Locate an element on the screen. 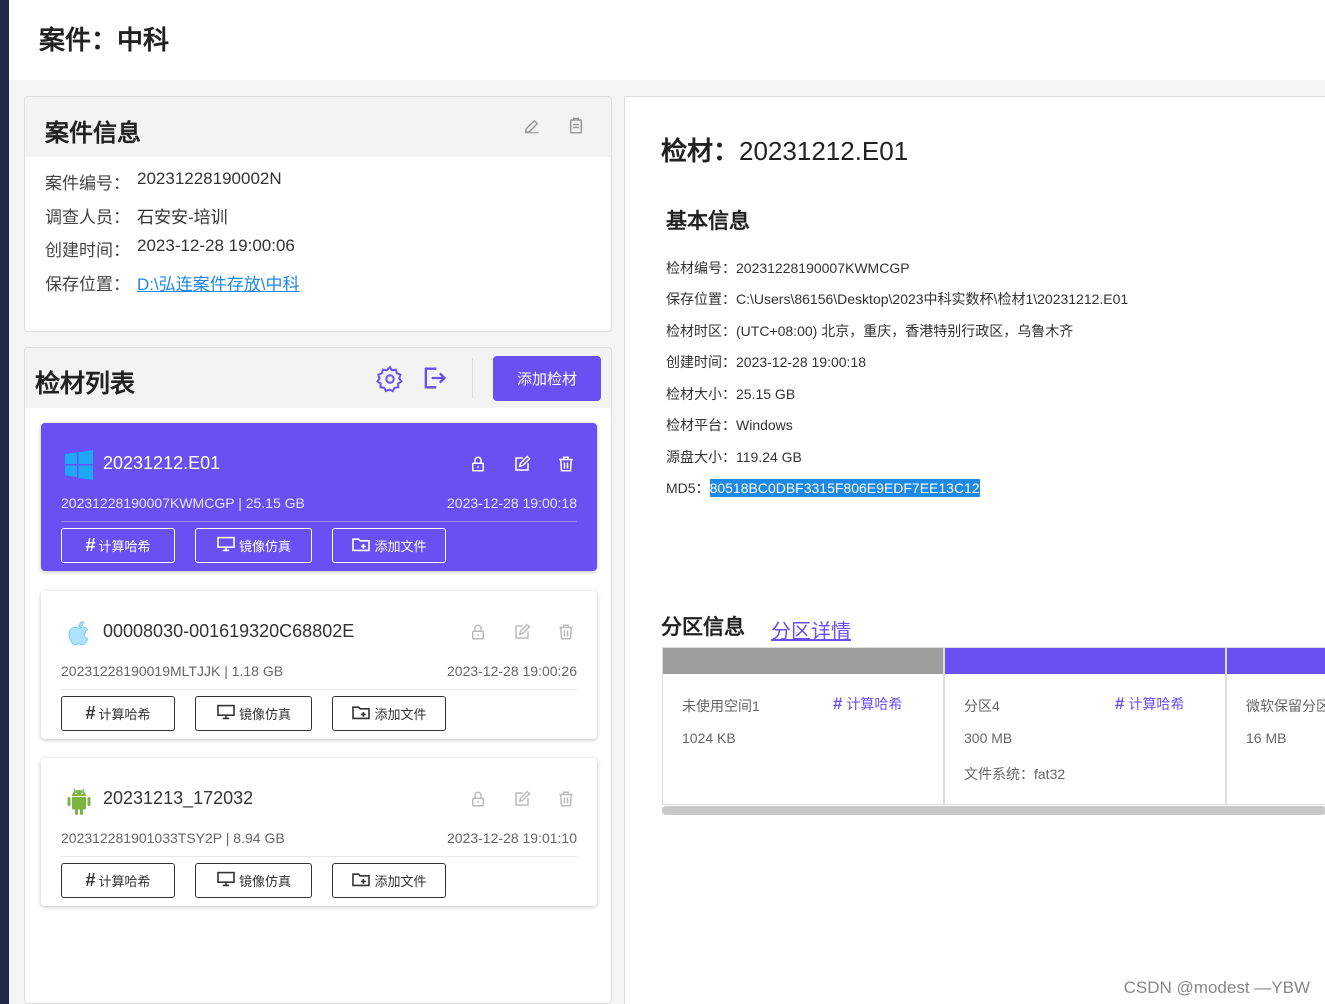 The width and height of the screenshot is (1325, 1004). windows-icon is located at coordinates (79, 465).